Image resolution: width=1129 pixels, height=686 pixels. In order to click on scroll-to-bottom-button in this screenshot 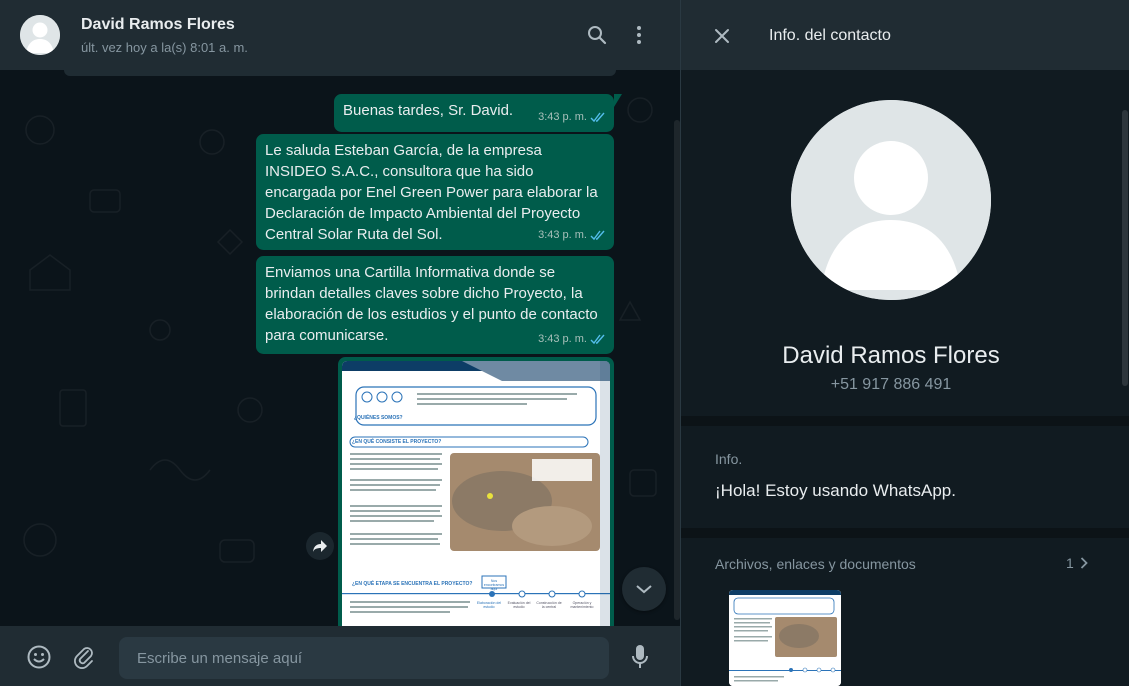, I will do `click(644, 589)`.